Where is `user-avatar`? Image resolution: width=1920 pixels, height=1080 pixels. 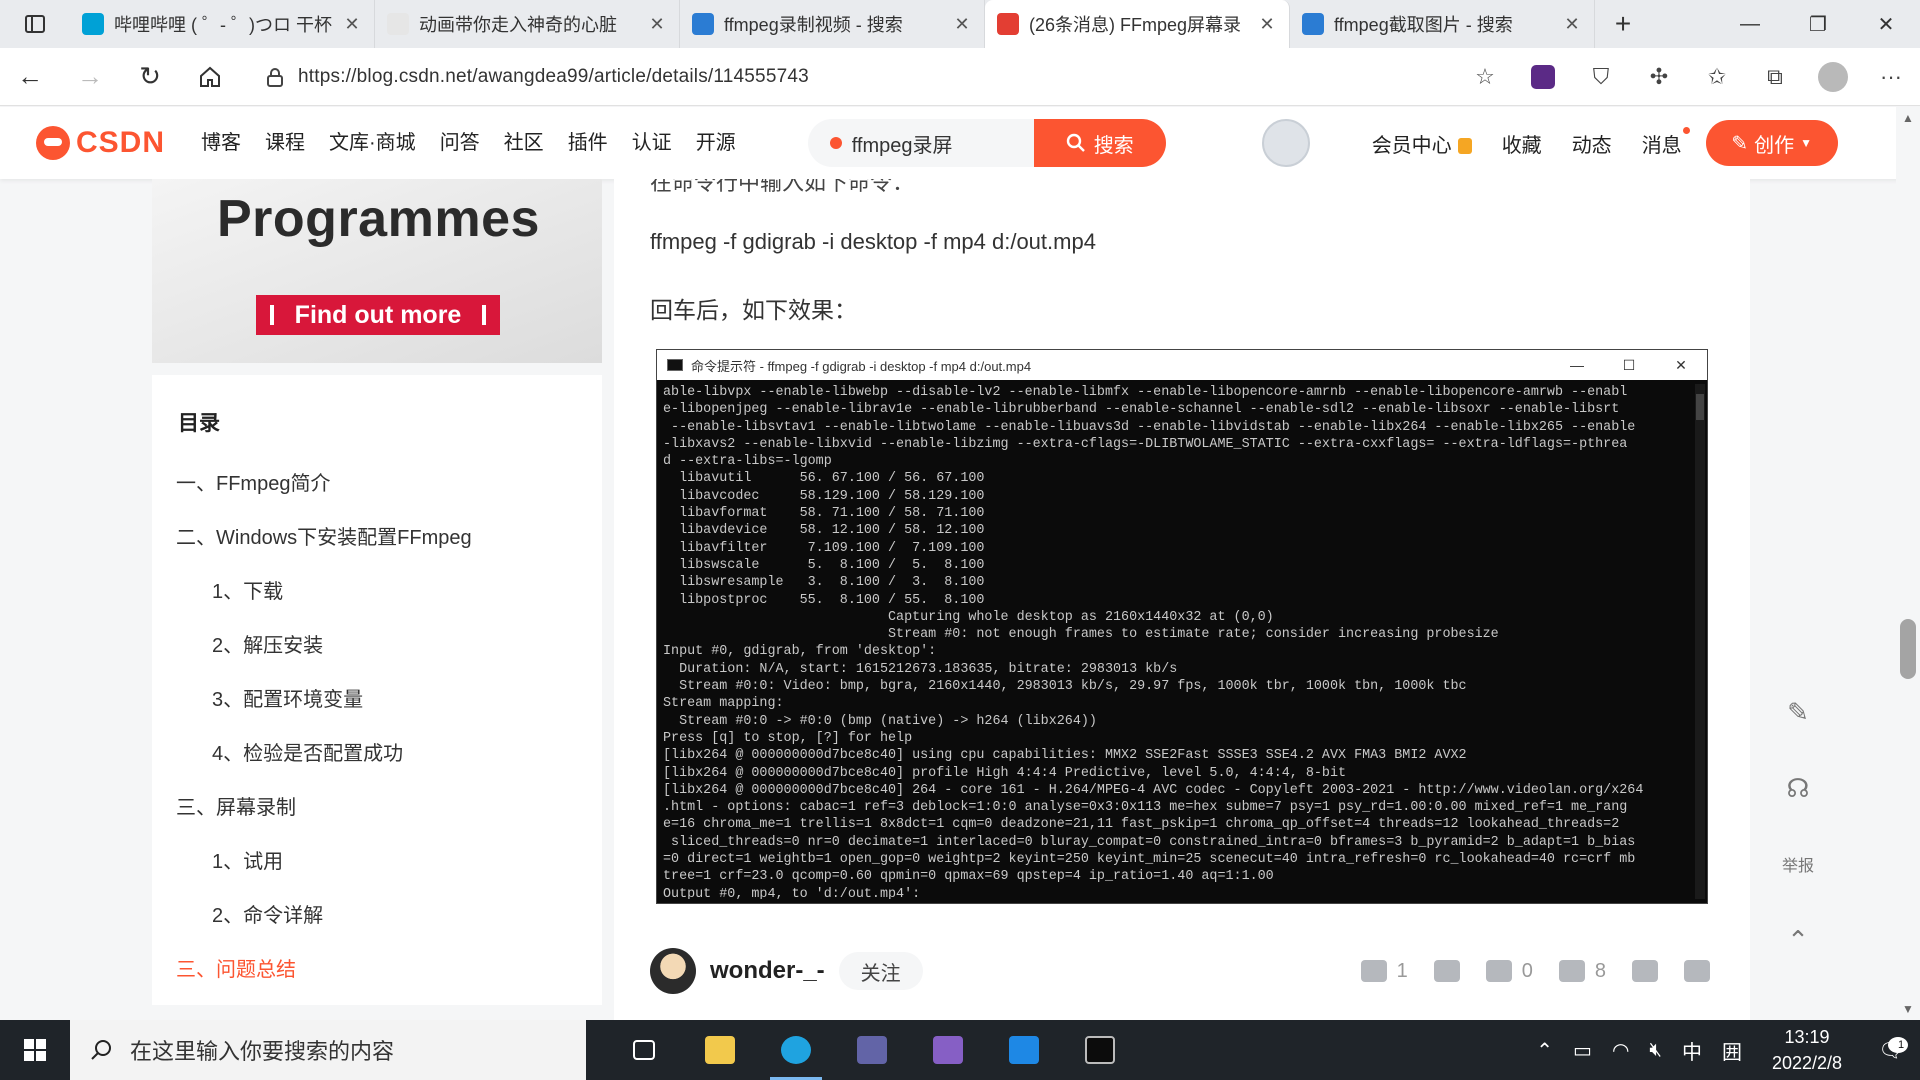
user-avatar is located at coordinates (1285, 143).